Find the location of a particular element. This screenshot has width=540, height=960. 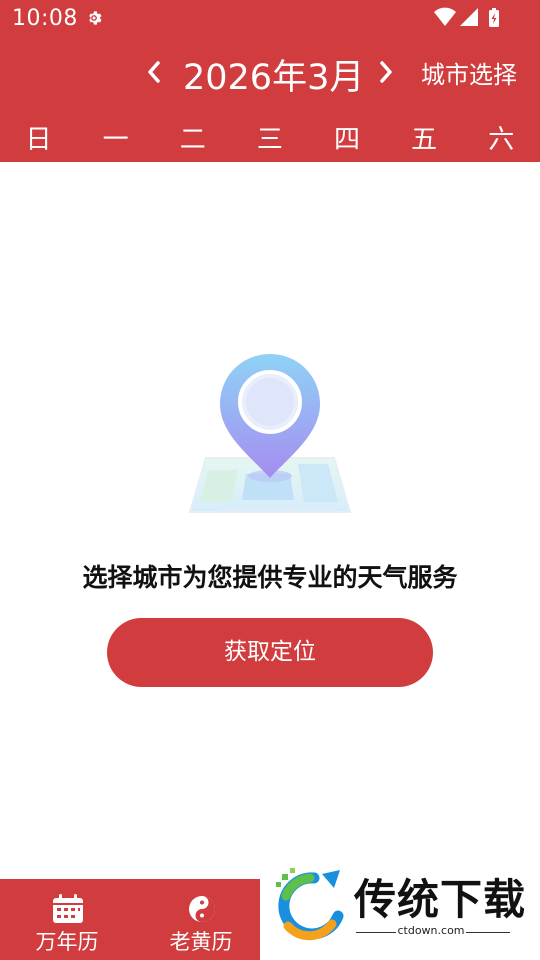

status-icons is located at coordinates (466, 17).